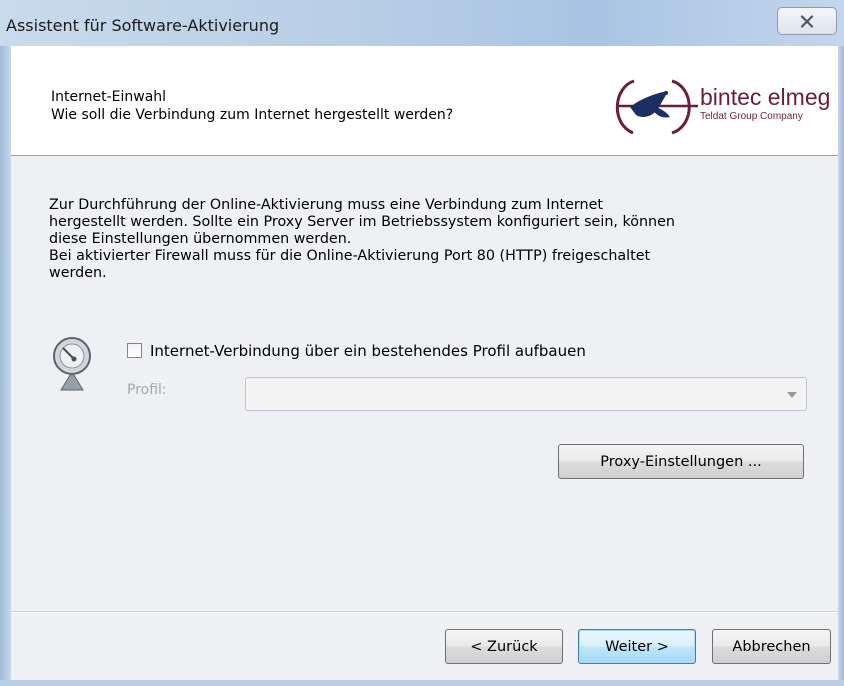  Describe the element at coordinates (765, 97) in the screenshot. I see `logo-brand-text: bintec elmeg` at that location.